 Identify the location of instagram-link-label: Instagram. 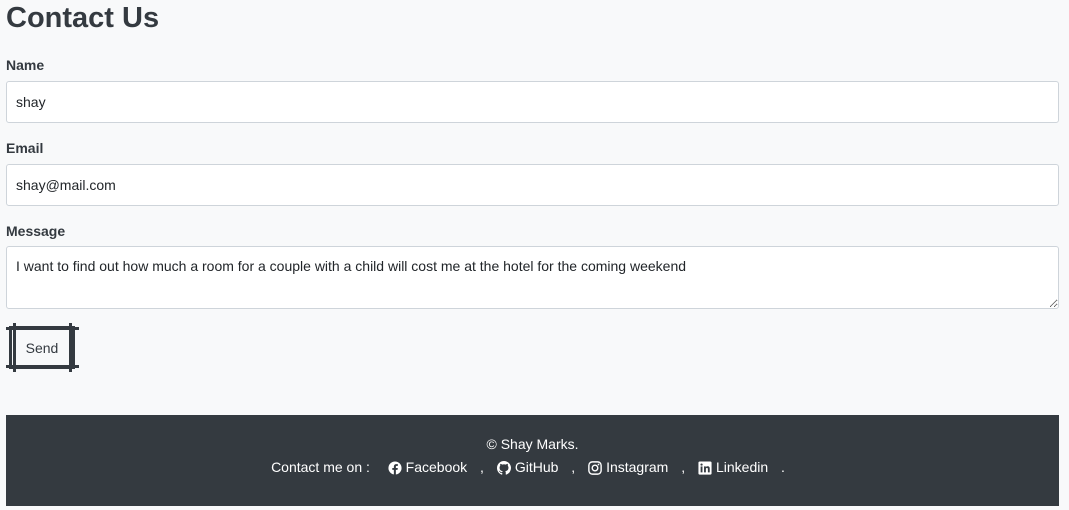
(637, 467).